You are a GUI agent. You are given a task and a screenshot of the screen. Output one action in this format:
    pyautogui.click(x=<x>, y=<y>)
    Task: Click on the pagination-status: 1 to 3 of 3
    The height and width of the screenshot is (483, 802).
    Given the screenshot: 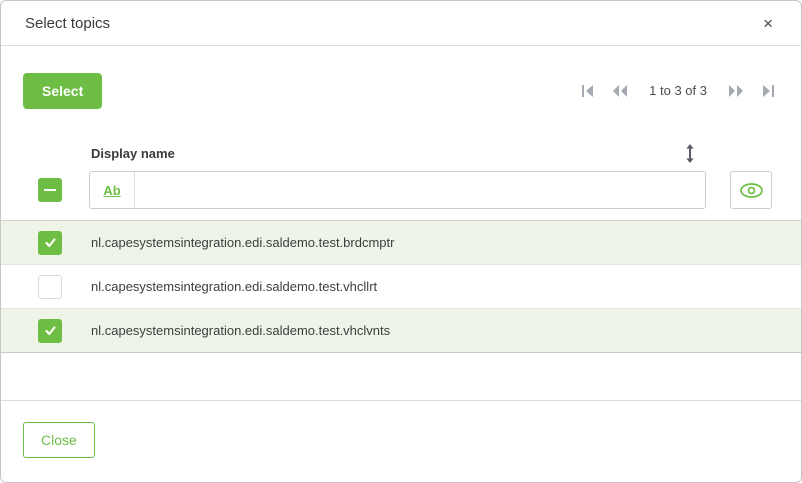 What is the action you would take?
    pyautogui.click(x=678, y=90)
    